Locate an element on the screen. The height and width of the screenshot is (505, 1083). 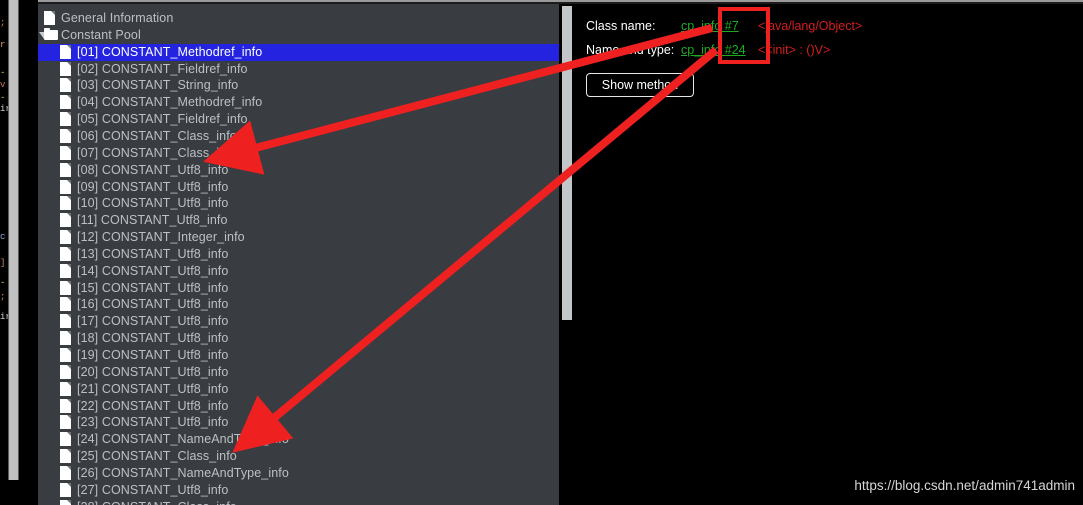
tree-item: [21] CONSTANT_Utf8_info is located at coordinates (298, 389).